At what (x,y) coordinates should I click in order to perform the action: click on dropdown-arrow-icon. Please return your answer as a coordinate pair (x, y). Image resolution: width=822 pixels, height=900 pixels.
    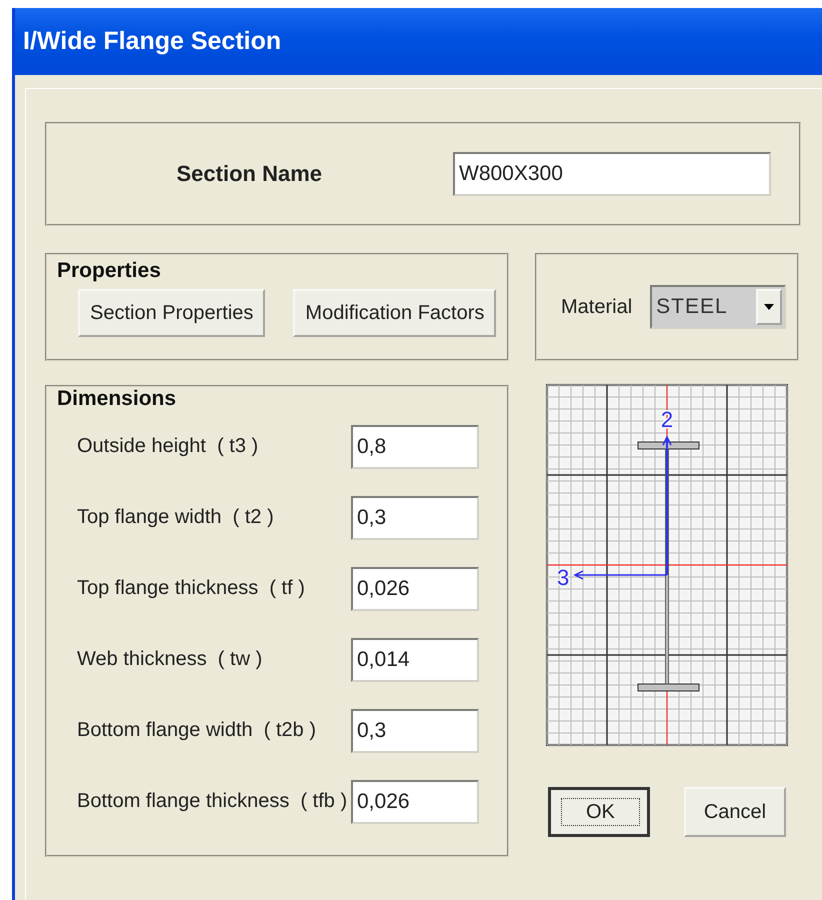
    Looking at the image, I should click on (769, 307).